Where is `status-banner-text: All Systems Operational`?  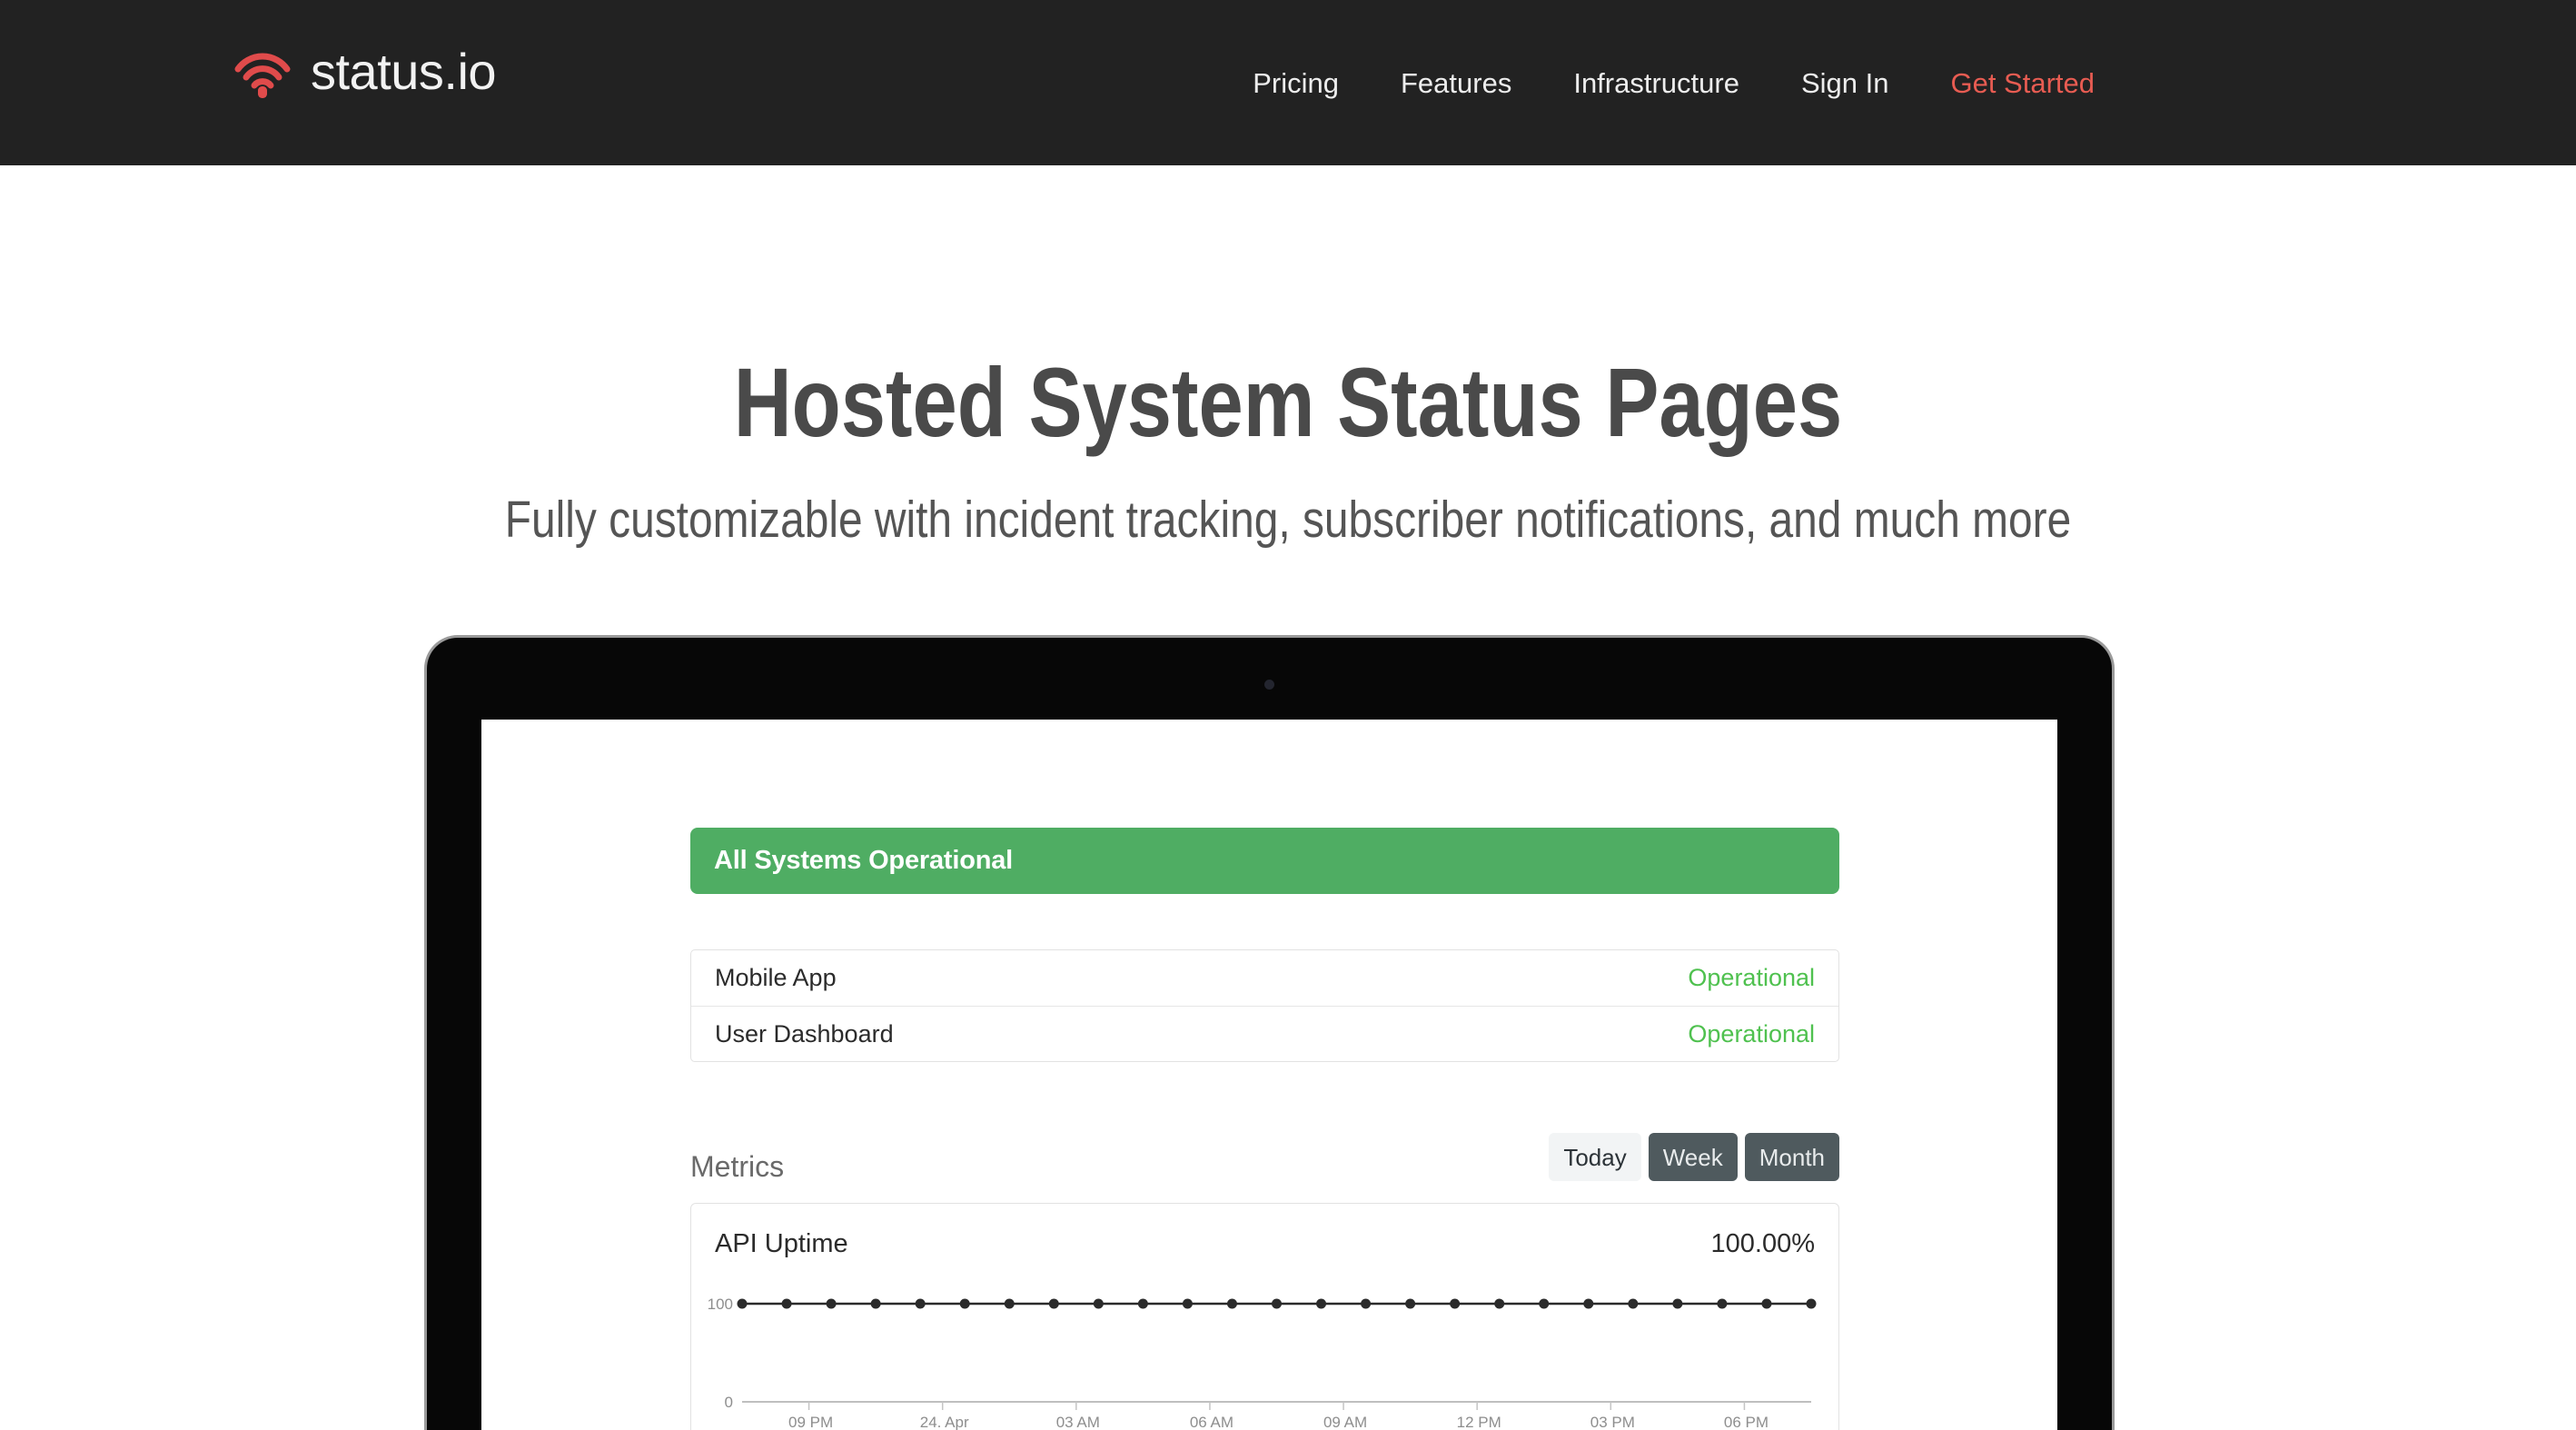 status-banner-text: All Systems Operational is located at coordinates (864, 860).